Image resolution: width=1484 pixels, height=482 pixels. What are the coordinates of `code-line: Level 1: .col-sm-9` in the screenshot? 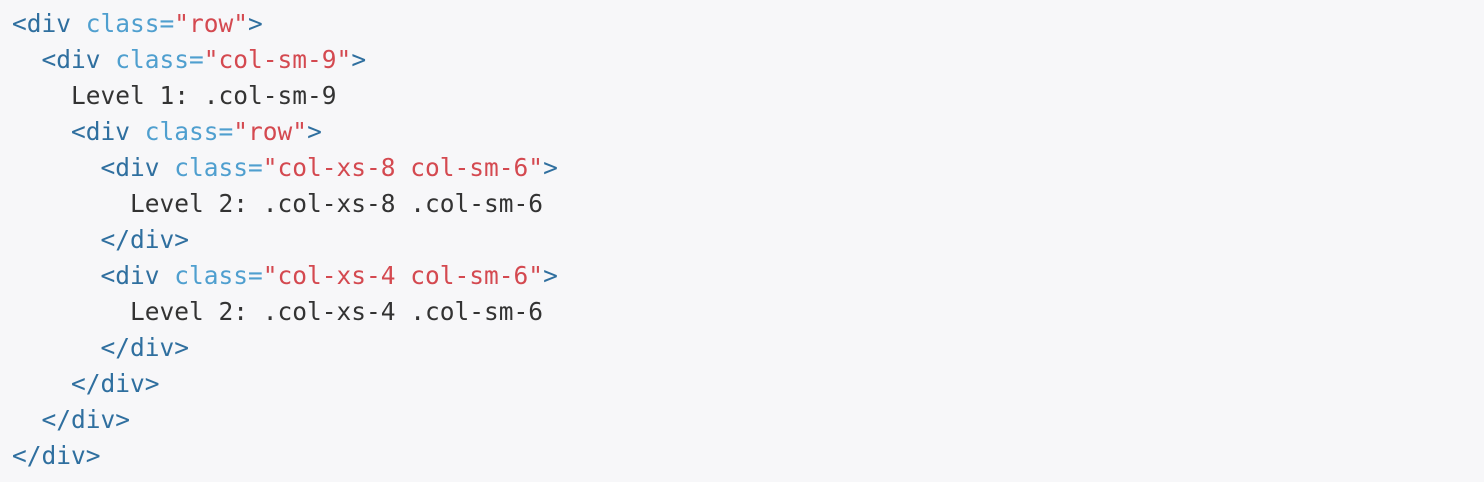 It's located at (748, 96).